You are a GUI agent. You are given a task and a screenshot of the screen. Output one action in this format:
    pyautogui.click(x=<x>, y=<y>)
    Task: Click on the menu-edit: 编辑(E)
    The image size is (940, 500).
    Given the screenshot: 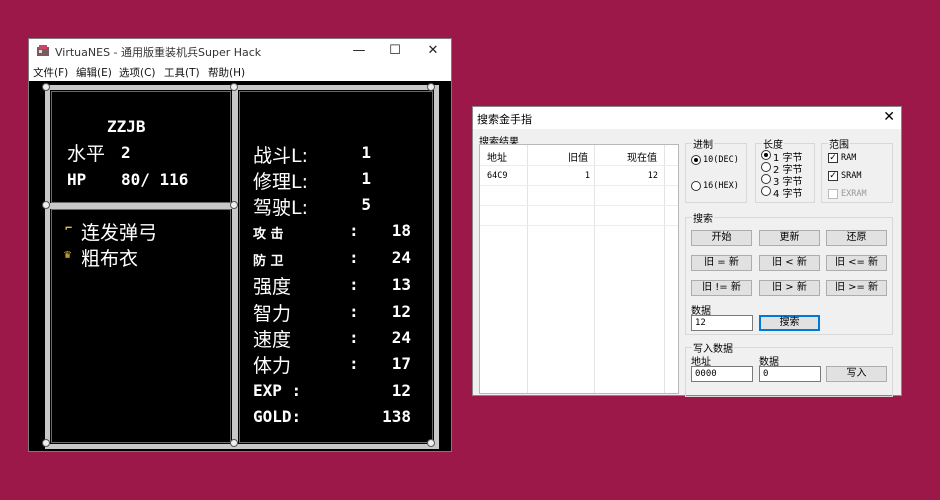 What is the action you would take?
    pyautogui.click(x=94, y=72)
    